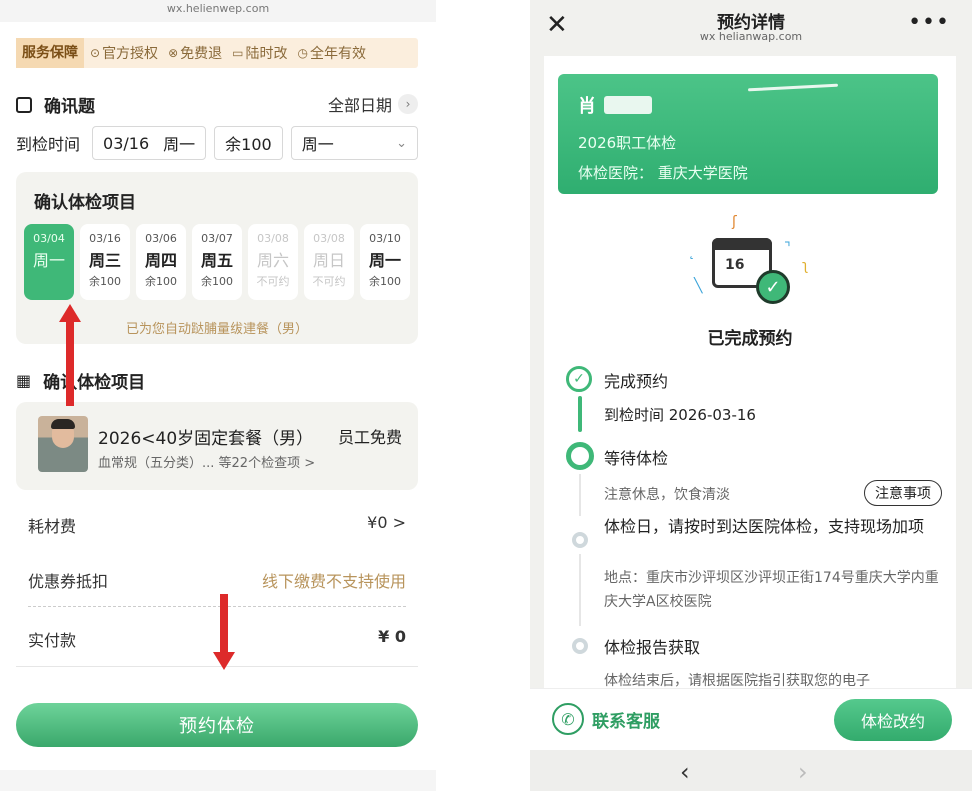  I want to click on chevron-right-icon: ›, so click(408, 104).